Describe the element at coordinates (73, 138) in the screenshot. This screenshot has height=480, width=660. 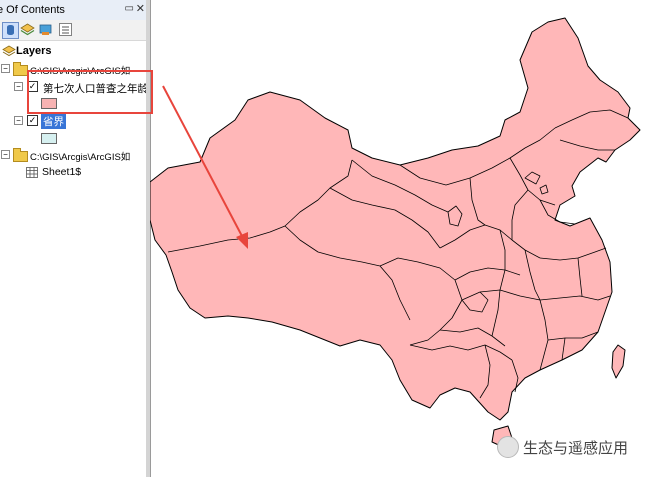
I see `layer-symbol-row` at that location.